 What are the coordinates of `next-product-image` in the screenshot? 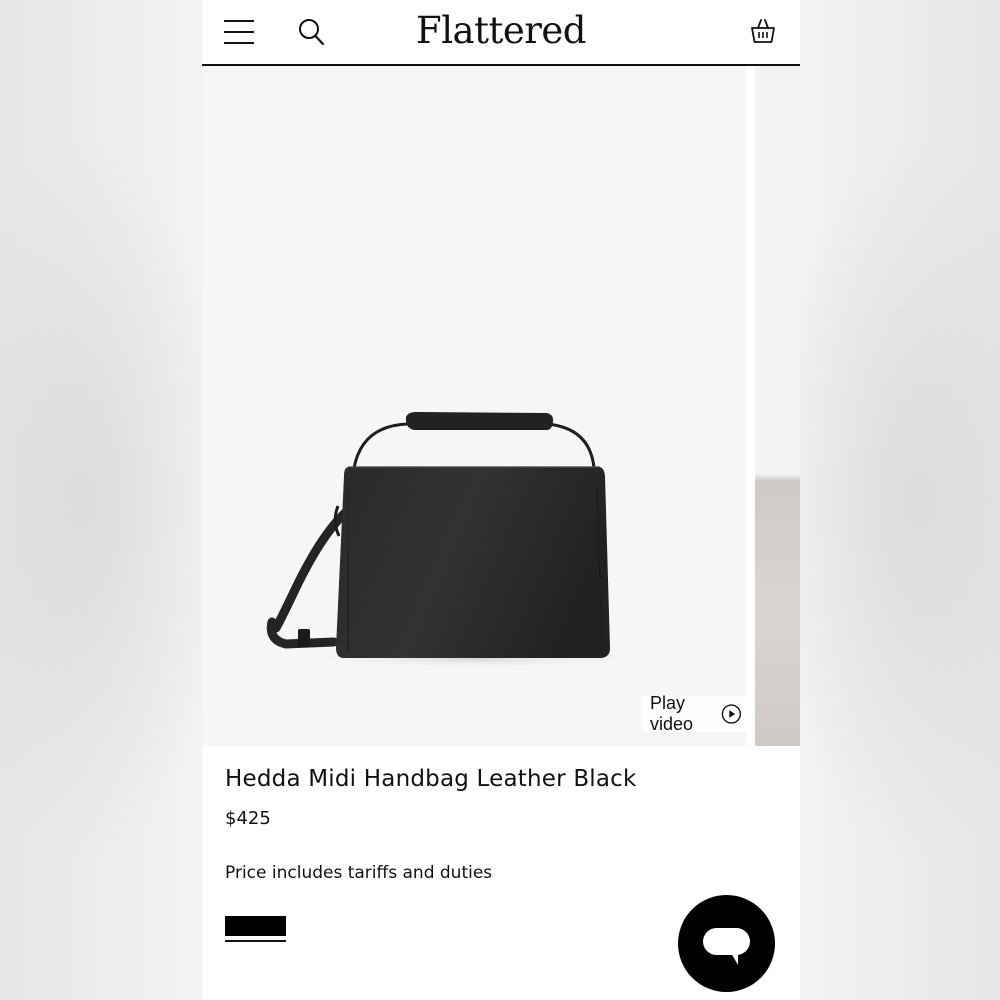 It's located at (777, 406).